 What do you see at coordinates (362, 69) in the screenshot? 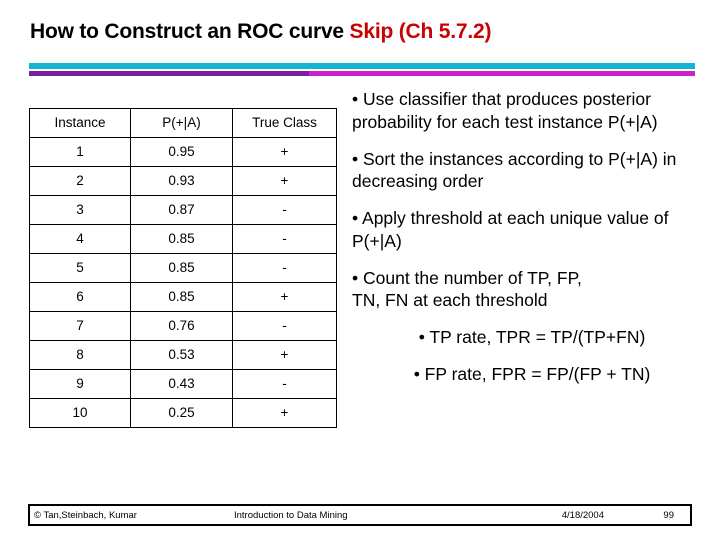
I see `title-divider` at bounding box center [362, 69].